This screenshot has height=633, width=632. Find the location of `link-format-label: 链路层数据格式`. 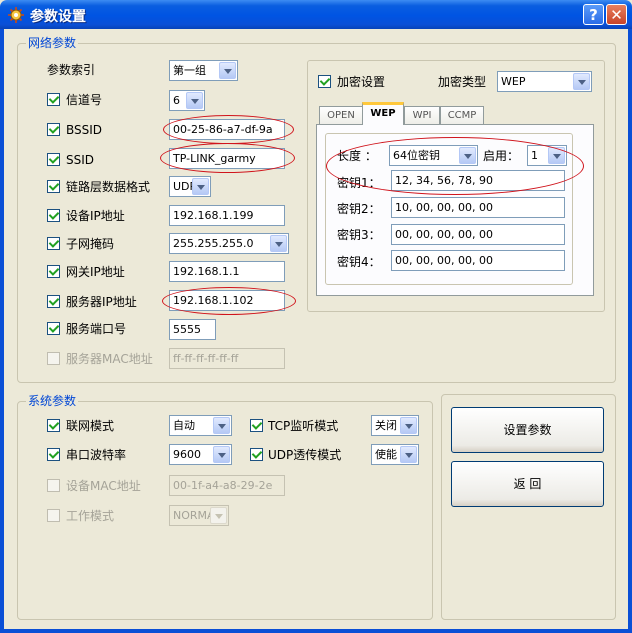

link-format-label: 链路层数据格式 is located at coordinates (108, 187).